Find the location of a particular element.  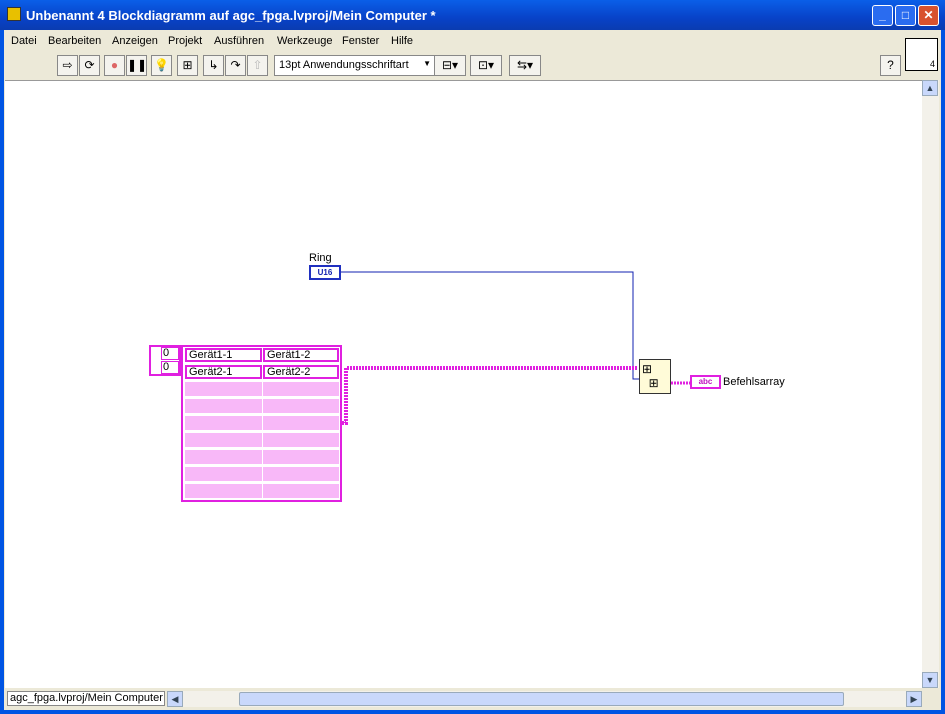

maximize-button: □ is located at coordinates (905, 15).